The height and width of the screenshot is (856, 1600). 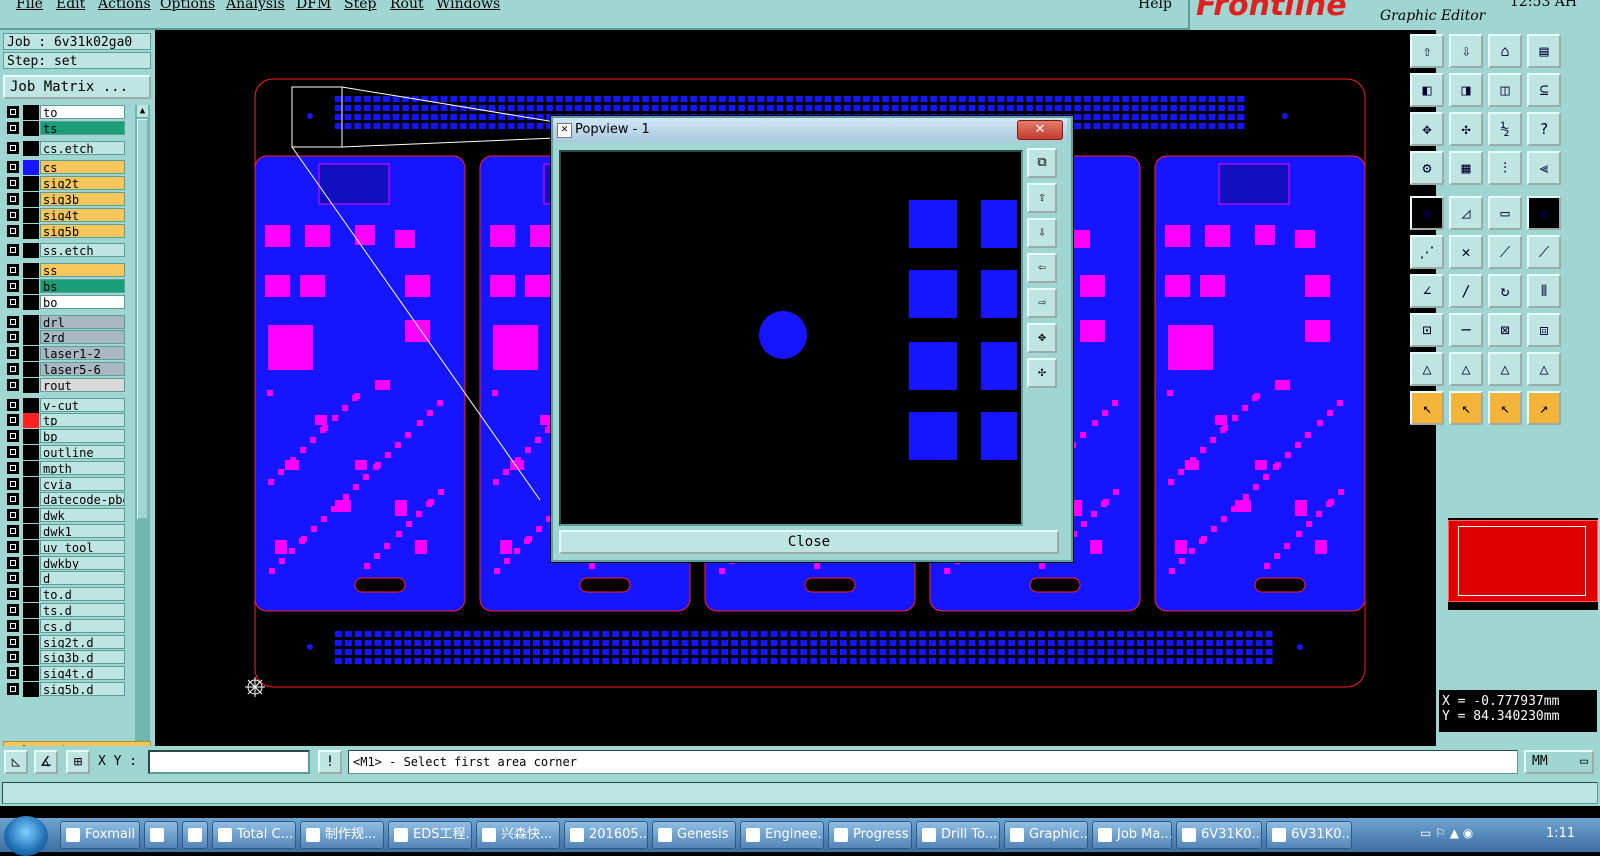 I want to click on layer-row: uv_tool, so click(x=65, y=547).